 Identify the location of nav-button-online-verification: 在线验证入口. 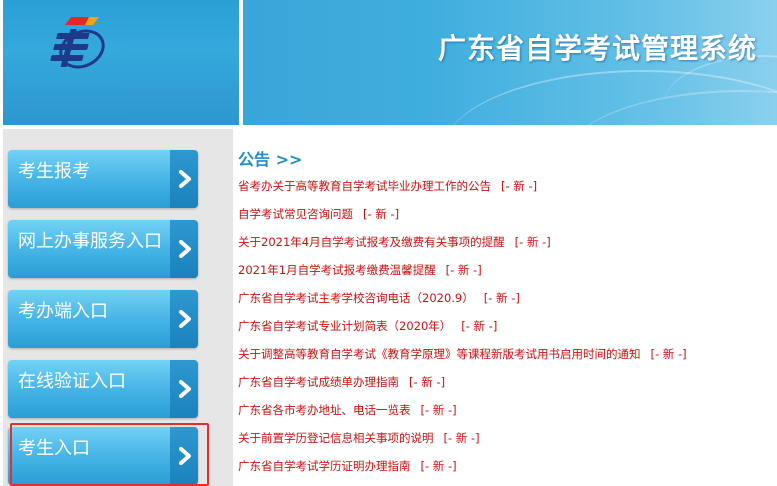
(103, 389).